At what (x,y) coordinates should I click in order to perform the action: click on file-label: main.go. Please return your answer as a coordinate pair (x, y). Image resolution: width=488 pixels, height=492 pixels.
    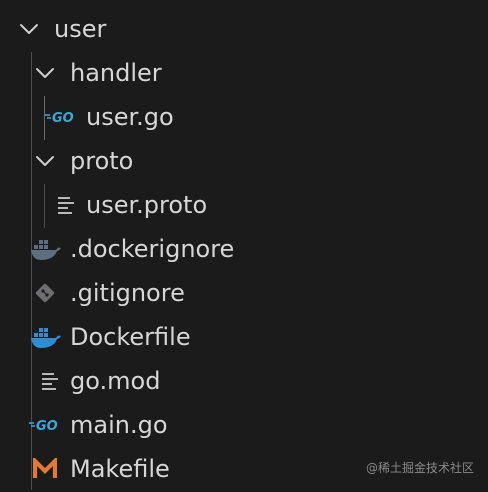
    Looking at the image, I should click on (119, 425).